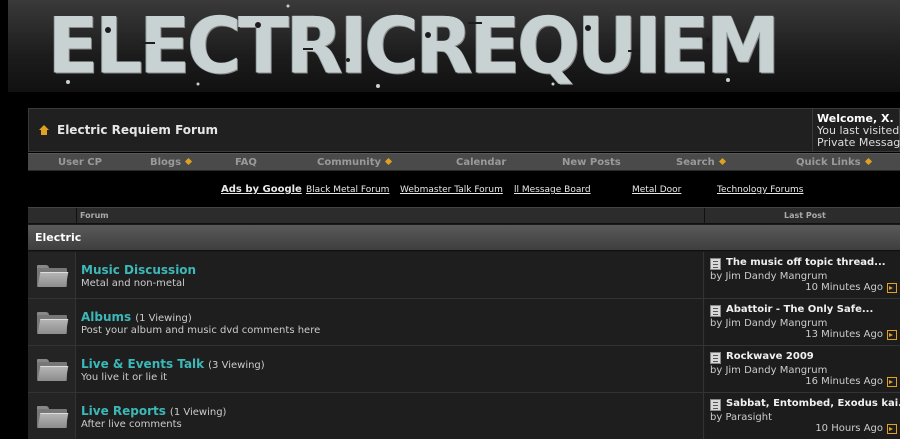  Describe the element at coordinates (858, 143) in the screenshot. I see `private-messages-link: Private Messages` at that location.